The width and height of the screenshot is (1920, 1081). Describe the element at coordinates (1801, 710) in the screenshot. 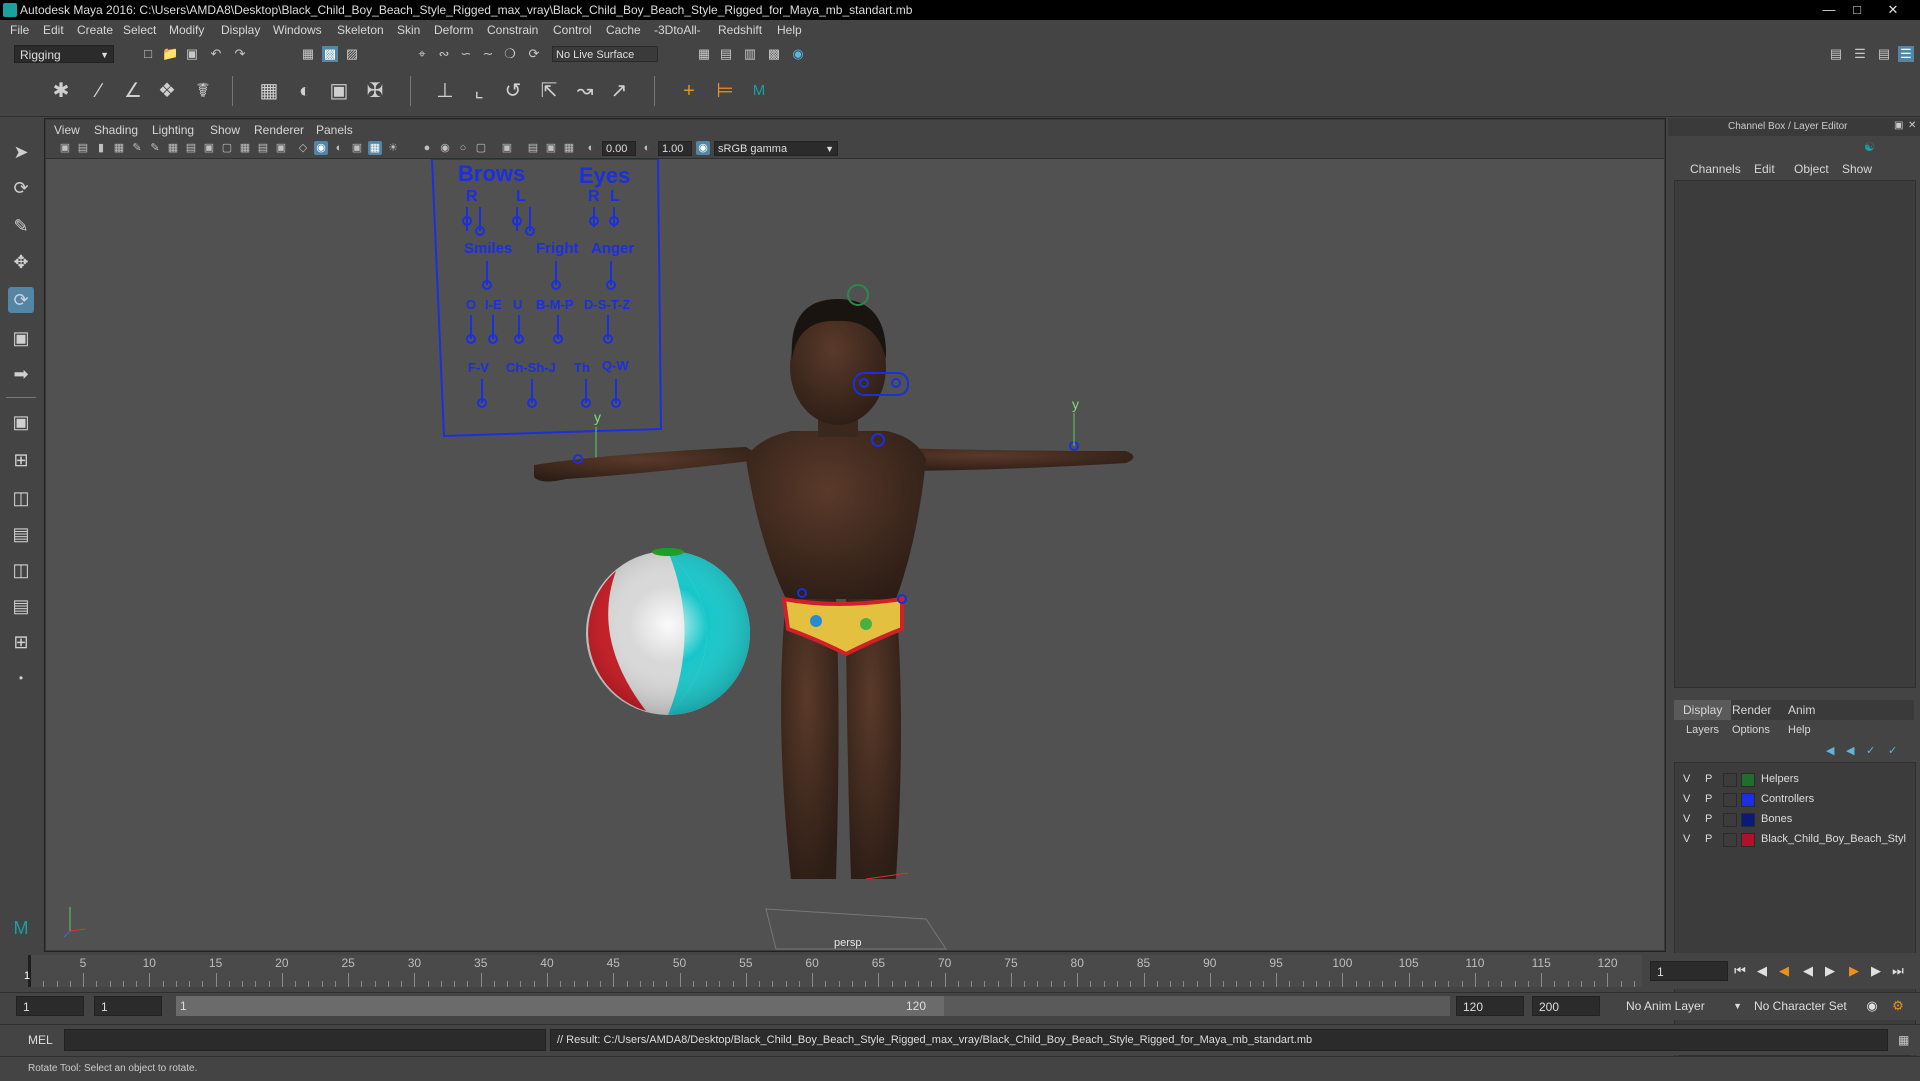

I see `anim-tab: Anim` at that location.